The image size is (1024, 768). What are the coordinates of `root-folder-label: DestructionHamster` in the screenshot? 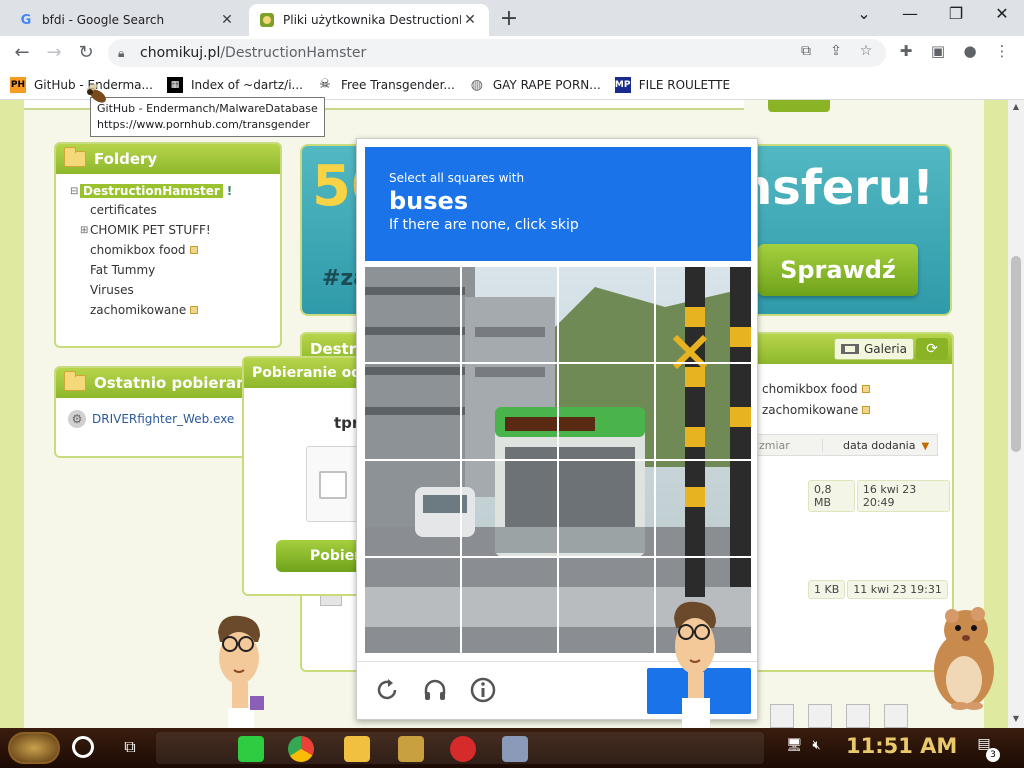 It's located at (151, 191).